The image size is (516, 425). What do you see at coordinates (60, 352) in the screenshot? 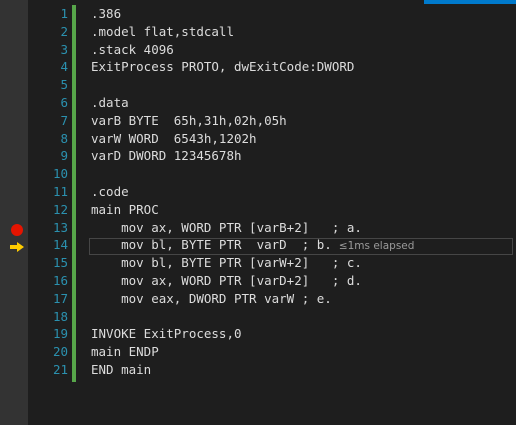
I see `line-number: 20` at bounding box center [60, 352].